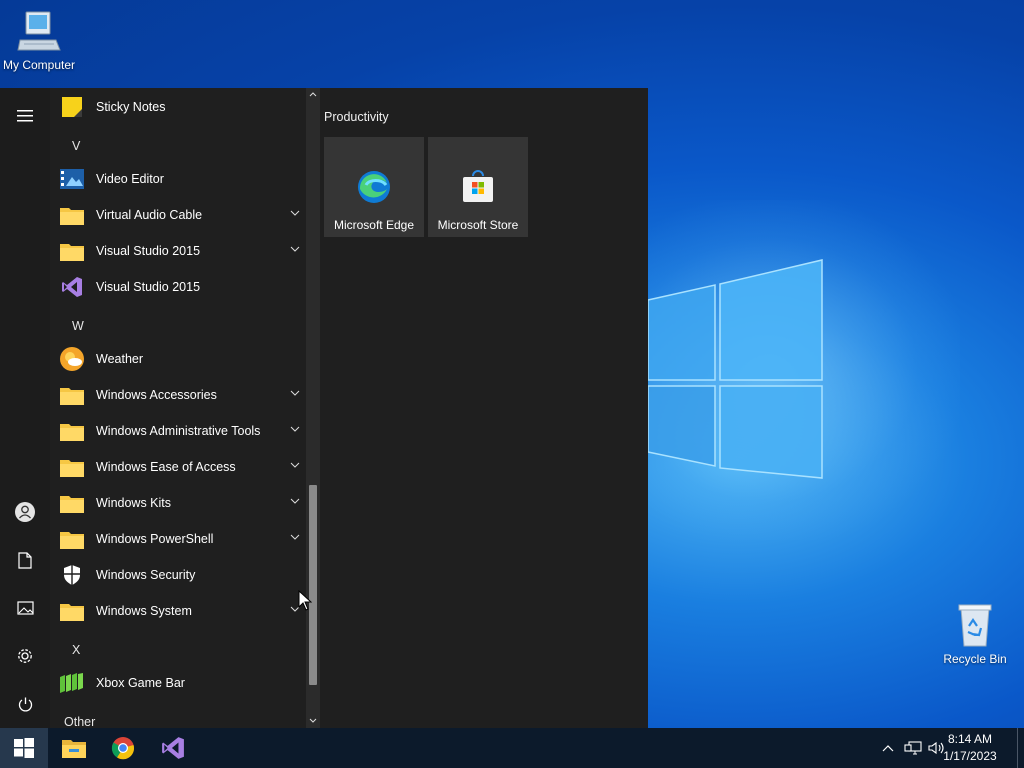 The width and height of the screenshot is (1024, 768). I want to click on app-item-sticky-notes: Sticky Notes, so click(183, 107).